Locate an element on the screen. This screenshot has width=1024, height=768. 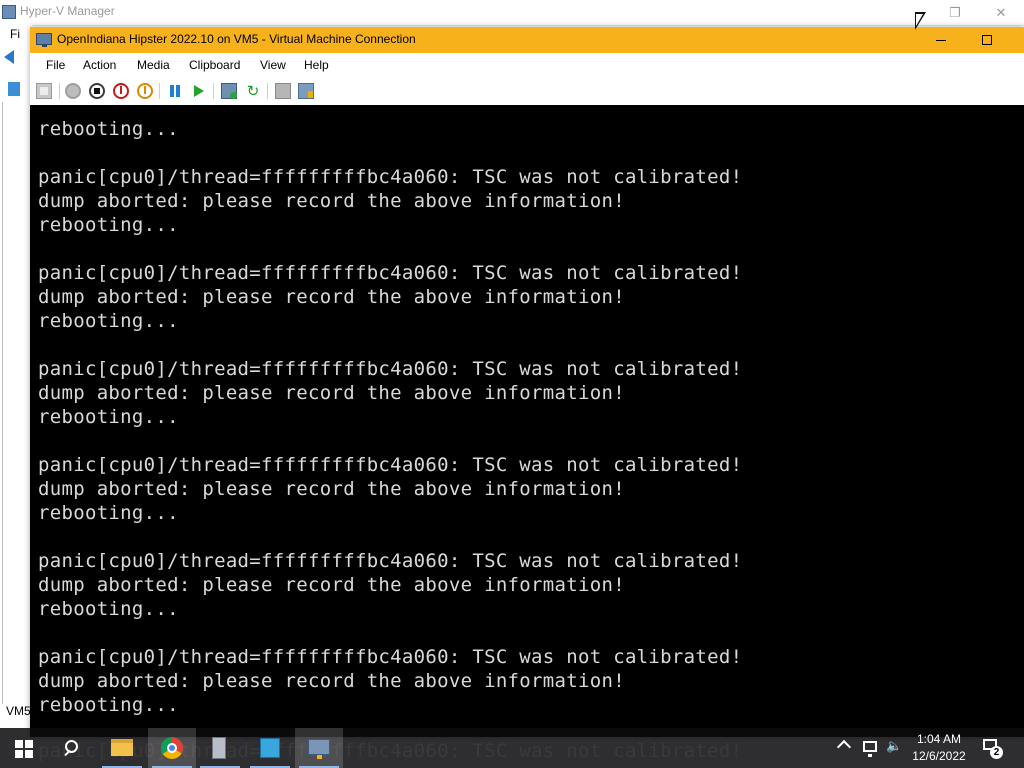
mouse-cursor-icon is located at coordinates (920, 21).